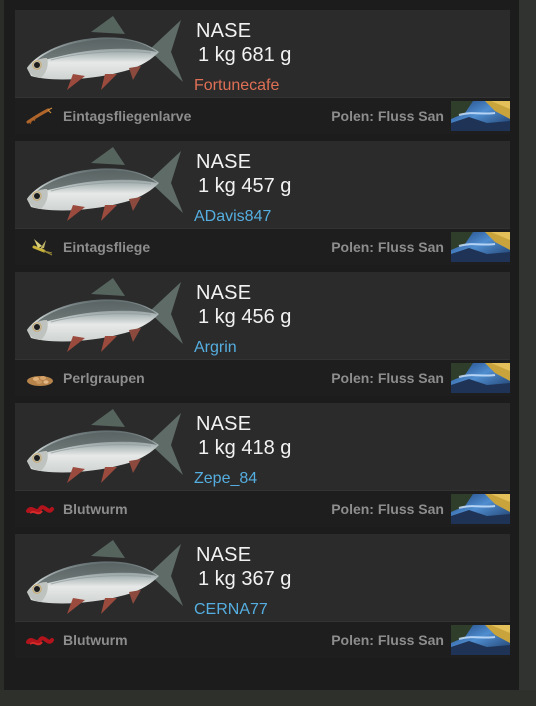  What do you see at coordinates (225, 479) in the screenshot?
I see `player-name: Zepe_84` at bounding box center [225, 479].